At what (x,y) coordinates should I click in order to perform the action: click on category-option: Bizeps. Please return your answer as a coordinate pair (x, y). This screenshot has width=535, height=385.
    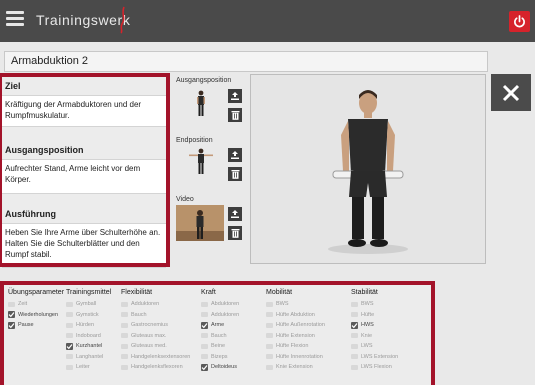
    Looking at the image, I should click on (220, 357).